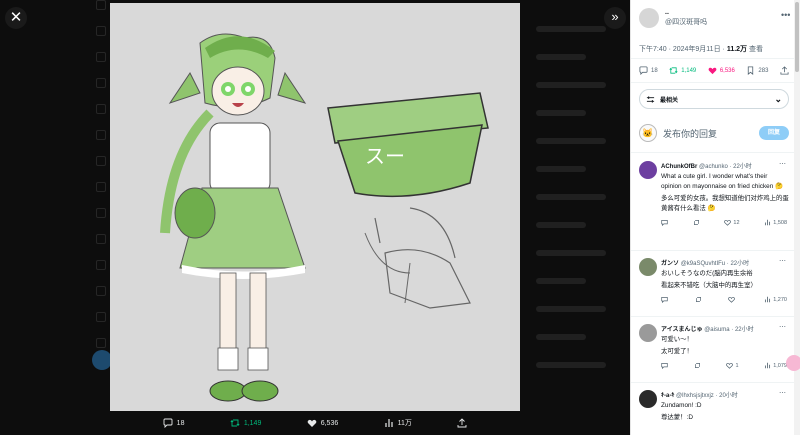  Describe the element at coordinates (385, 156) in the screenshot. I see `box-label: スー` at that location.